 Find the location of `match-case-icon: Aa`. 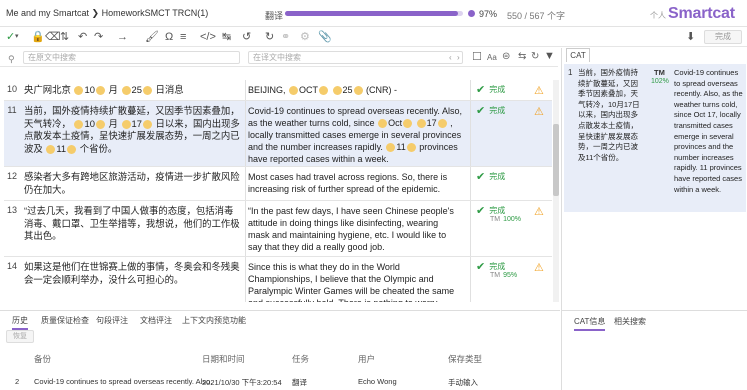

match-case-icon: Aa is located at coordinates (492, 58).